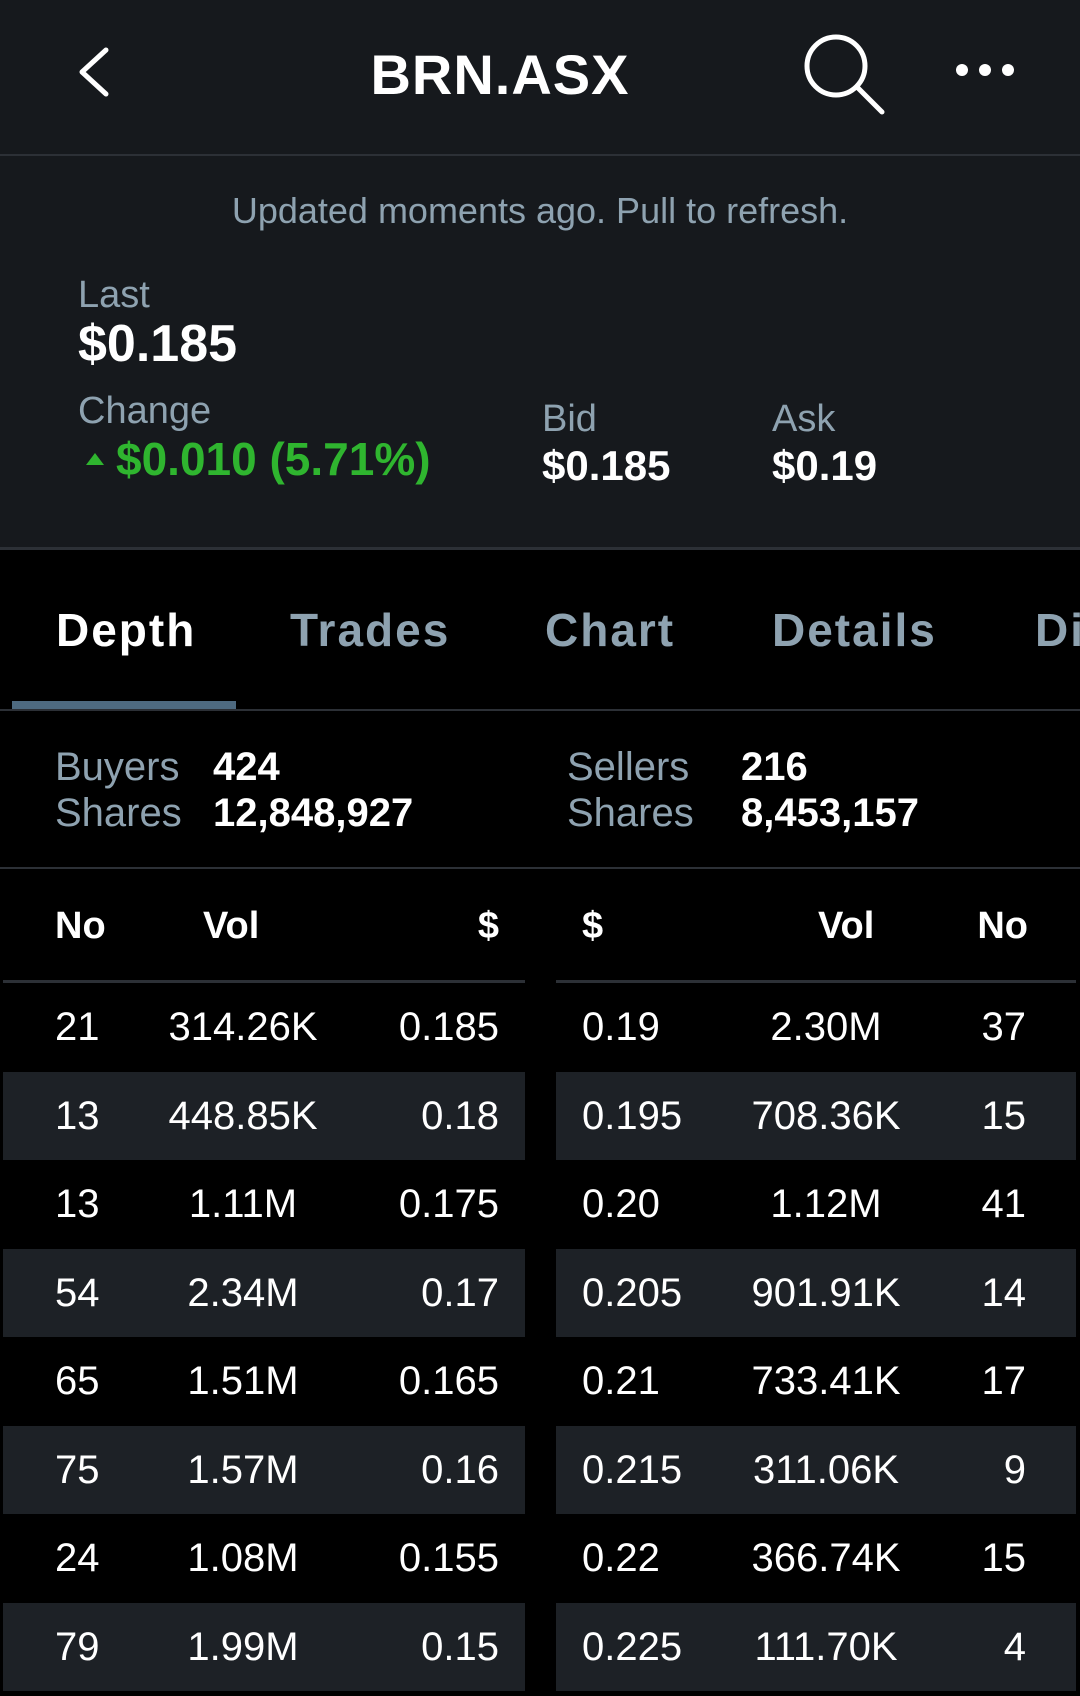 This screenshot has height=1696, width=1080. I want to click on more-horizontal-icon, so click(985, 70).